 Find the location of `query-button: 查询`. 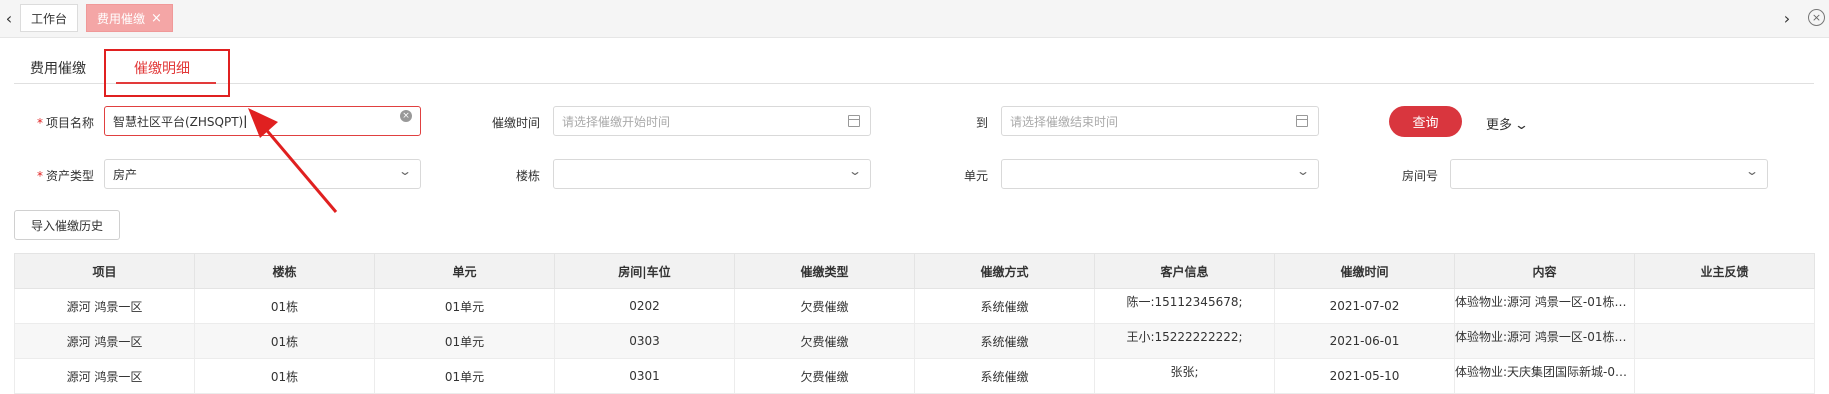

query-button: 查询 is located at coordinates (1425, 121).